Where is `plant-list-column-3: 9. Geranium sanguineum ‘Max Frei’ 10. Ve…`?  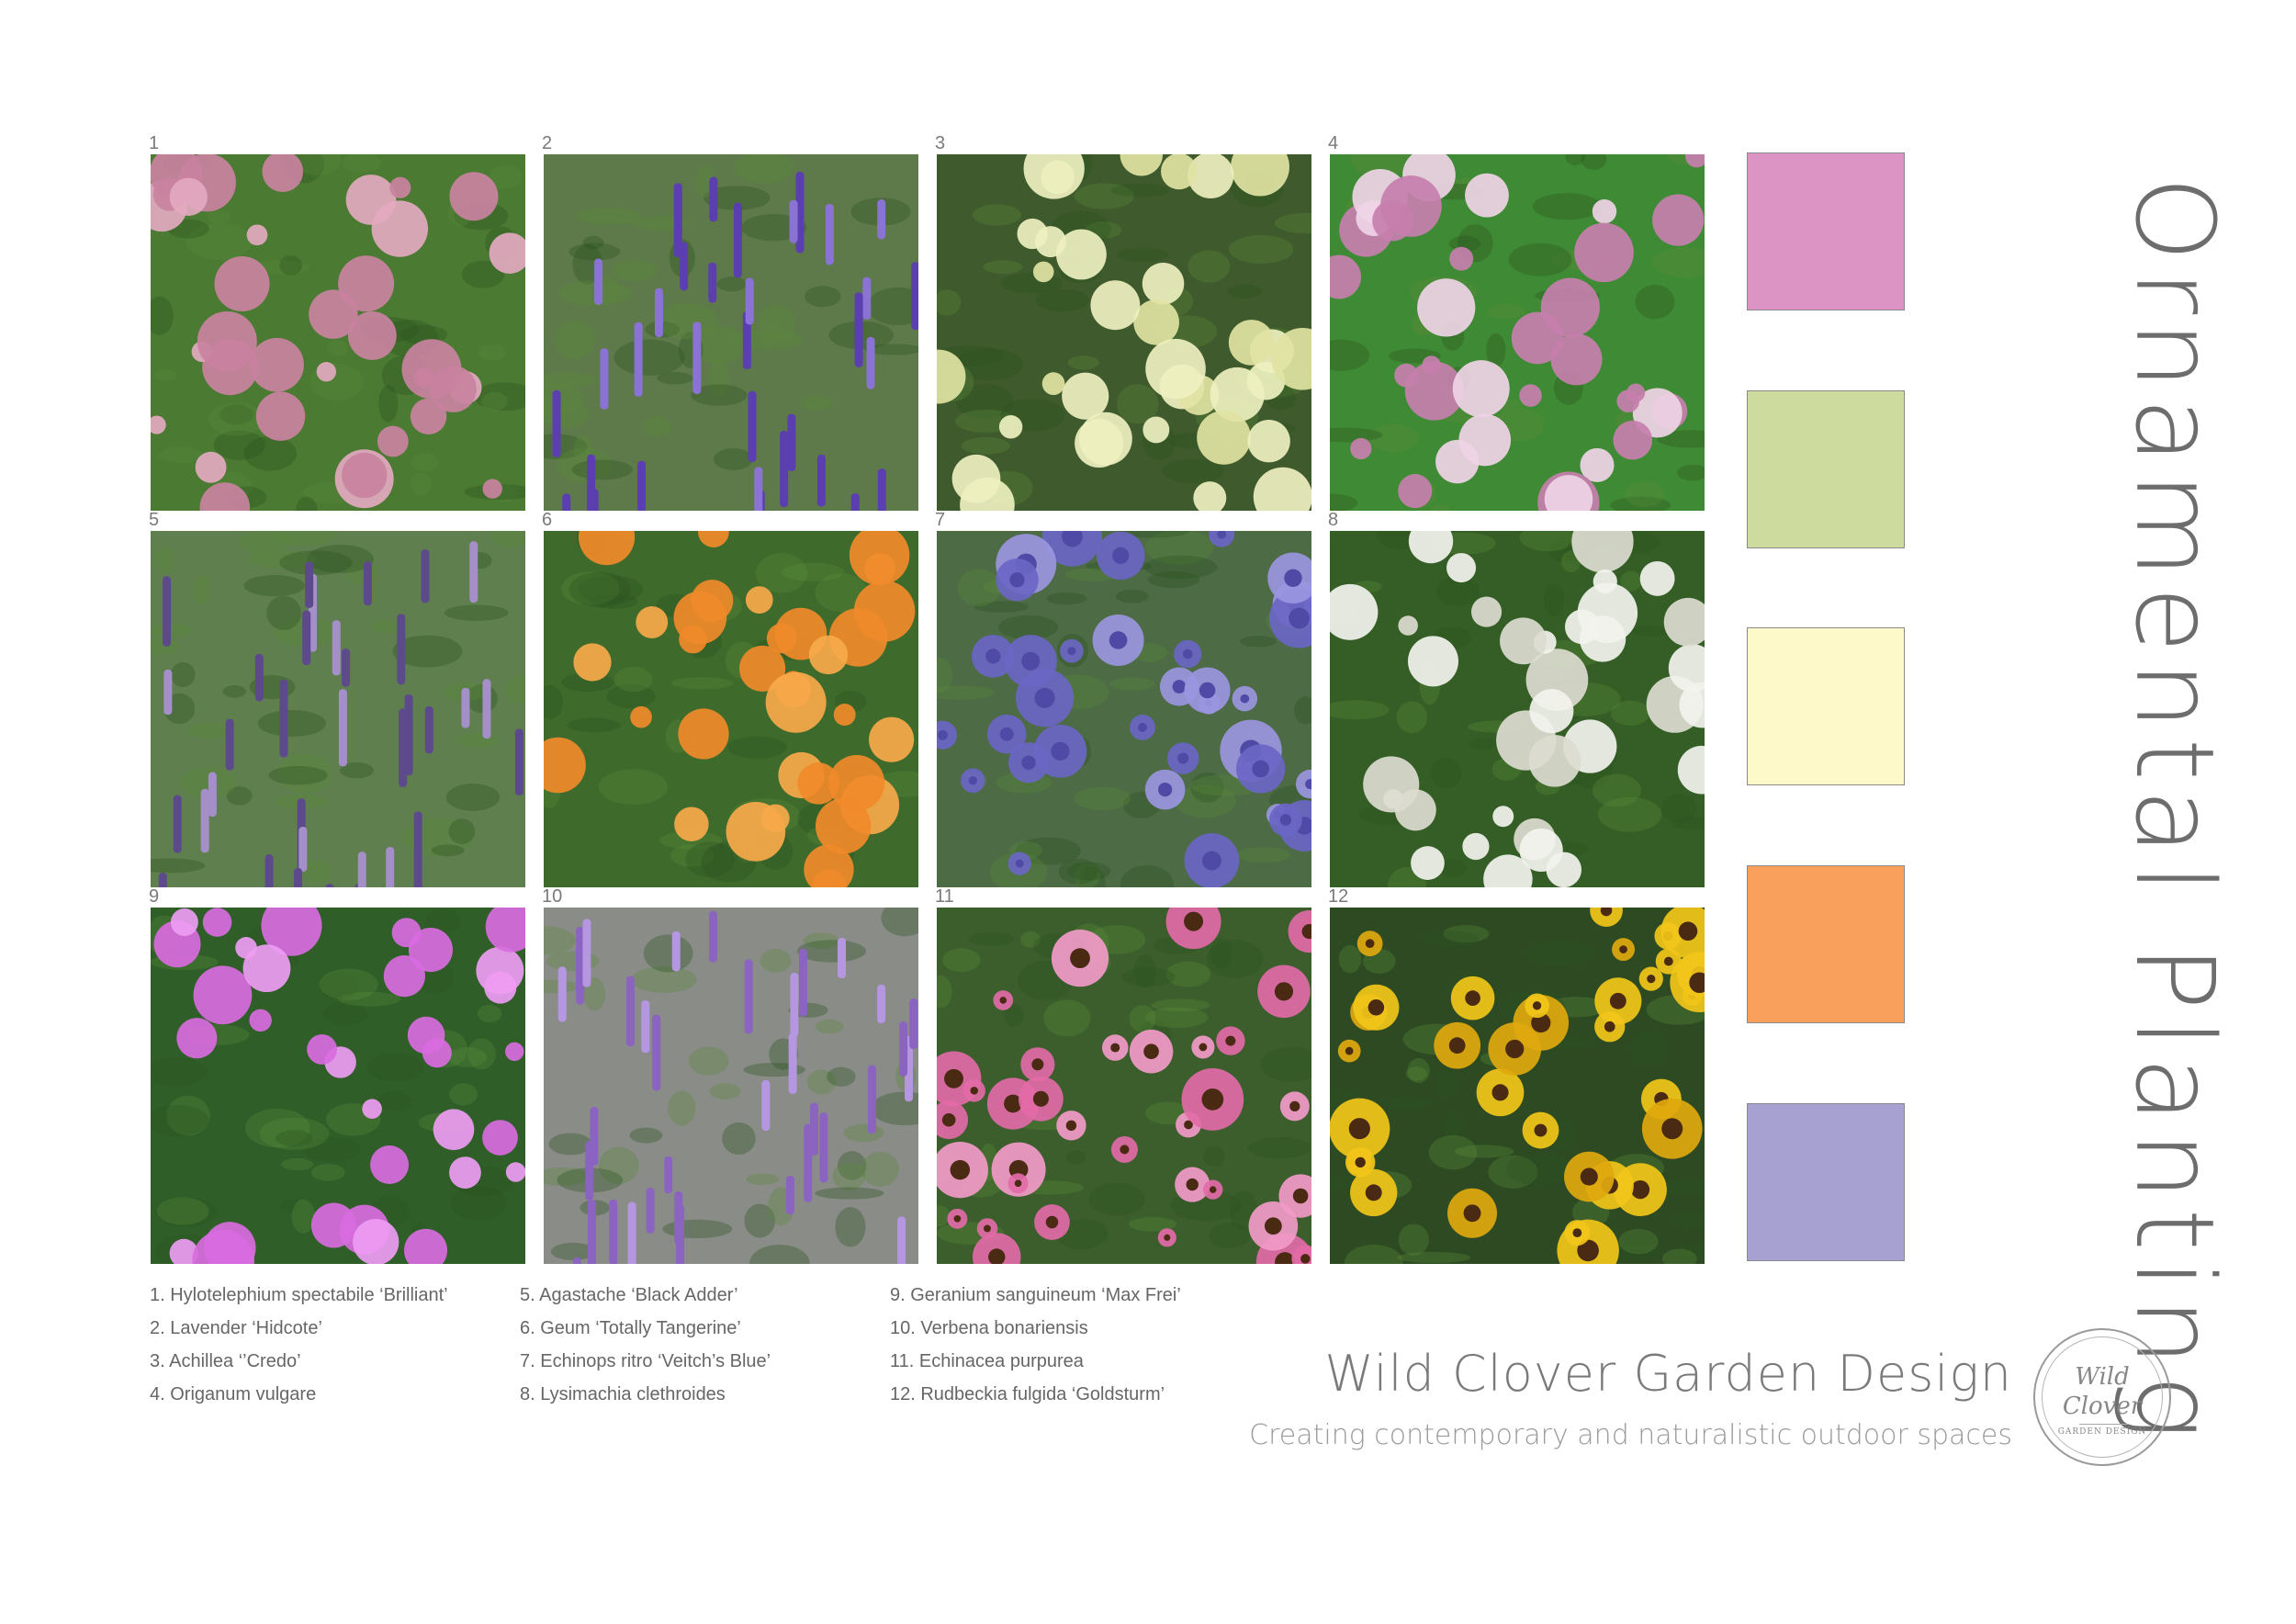
plant-list-column-3: 9. Geranium sanguineum ‘Max Frei’ 10. Ve… is located at coordinates (1073, 1345).